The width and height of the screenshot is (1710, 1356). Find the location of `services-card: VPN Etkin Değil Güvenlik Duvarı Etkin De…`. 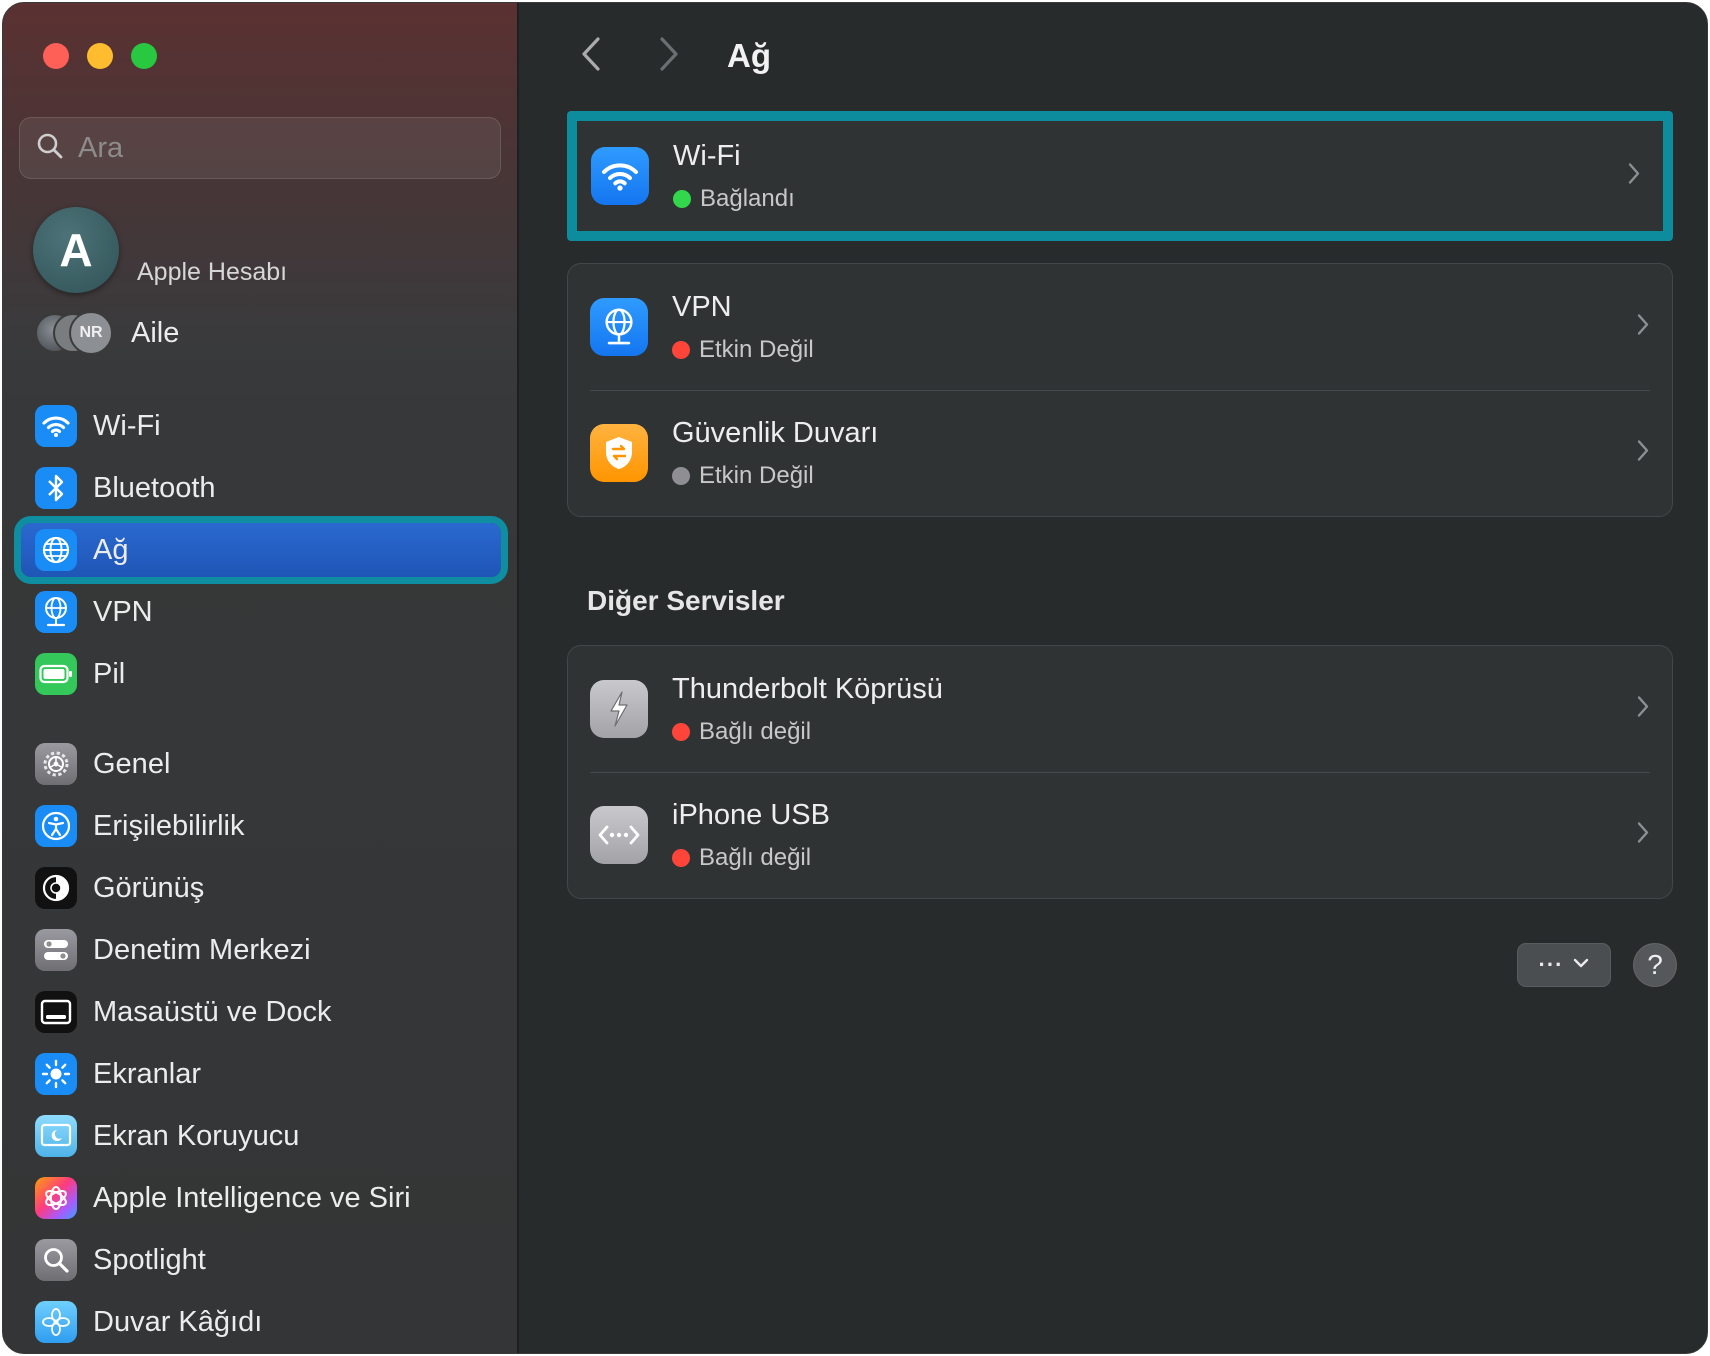

services-card: VPN Etkin Değil Güvenlik Duvarı Etkin De… is located at coordinates (1120, 390).